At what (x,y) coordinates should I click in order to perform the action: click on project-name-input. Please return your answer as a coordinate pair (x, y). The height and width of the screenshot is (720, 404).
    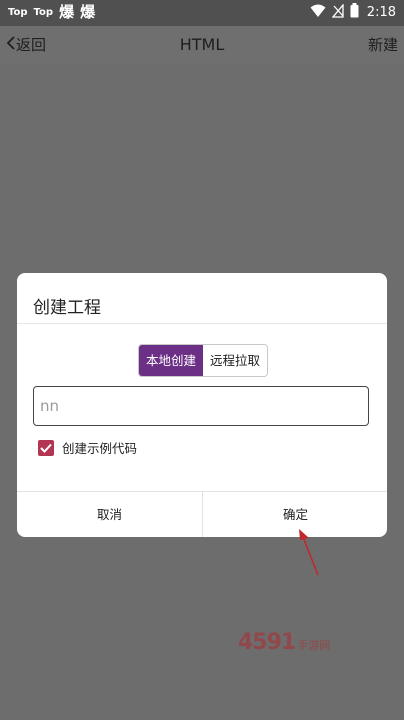
    Looking at the image, I should click on (201, 406).